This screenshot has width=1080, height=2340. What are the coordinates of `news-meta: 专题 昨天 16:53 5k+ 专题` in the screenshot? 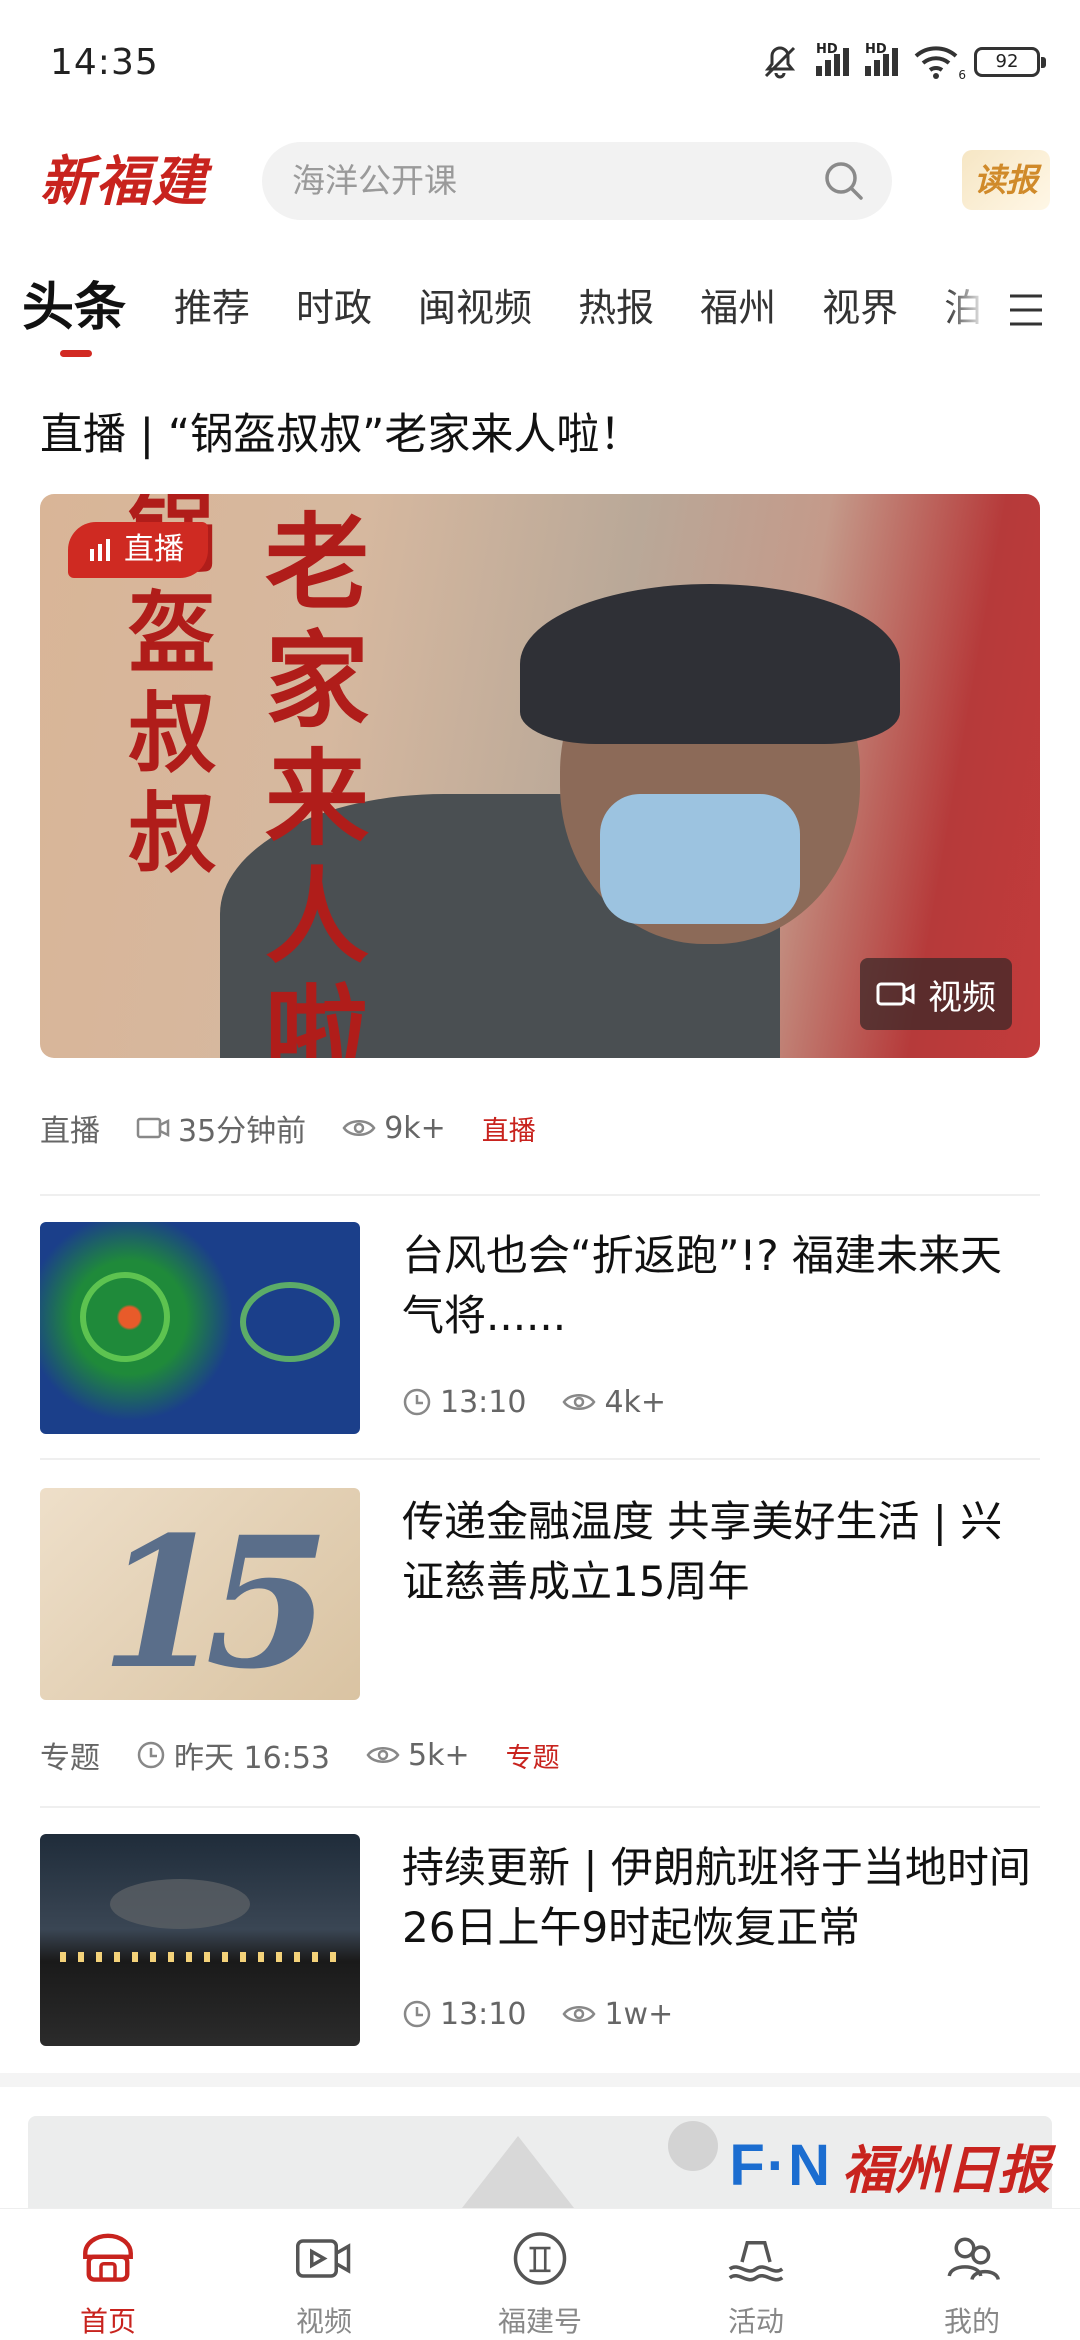 It's located at (300, 1755).